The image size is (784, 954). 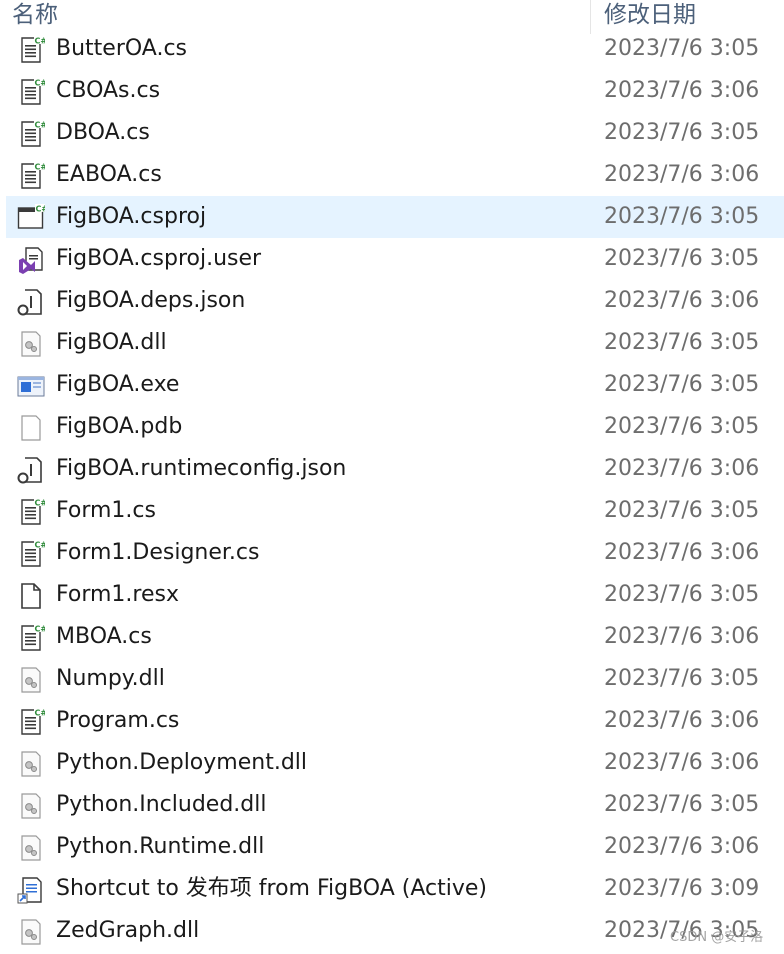 I want to click on file-name: EABOA.cs, so click(x=109, y=174).